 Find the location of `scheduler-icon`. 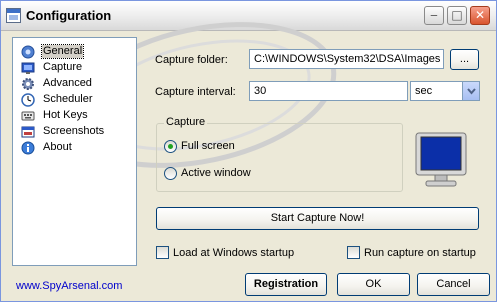

scheduler-icon is located at coordinates (28, 100).